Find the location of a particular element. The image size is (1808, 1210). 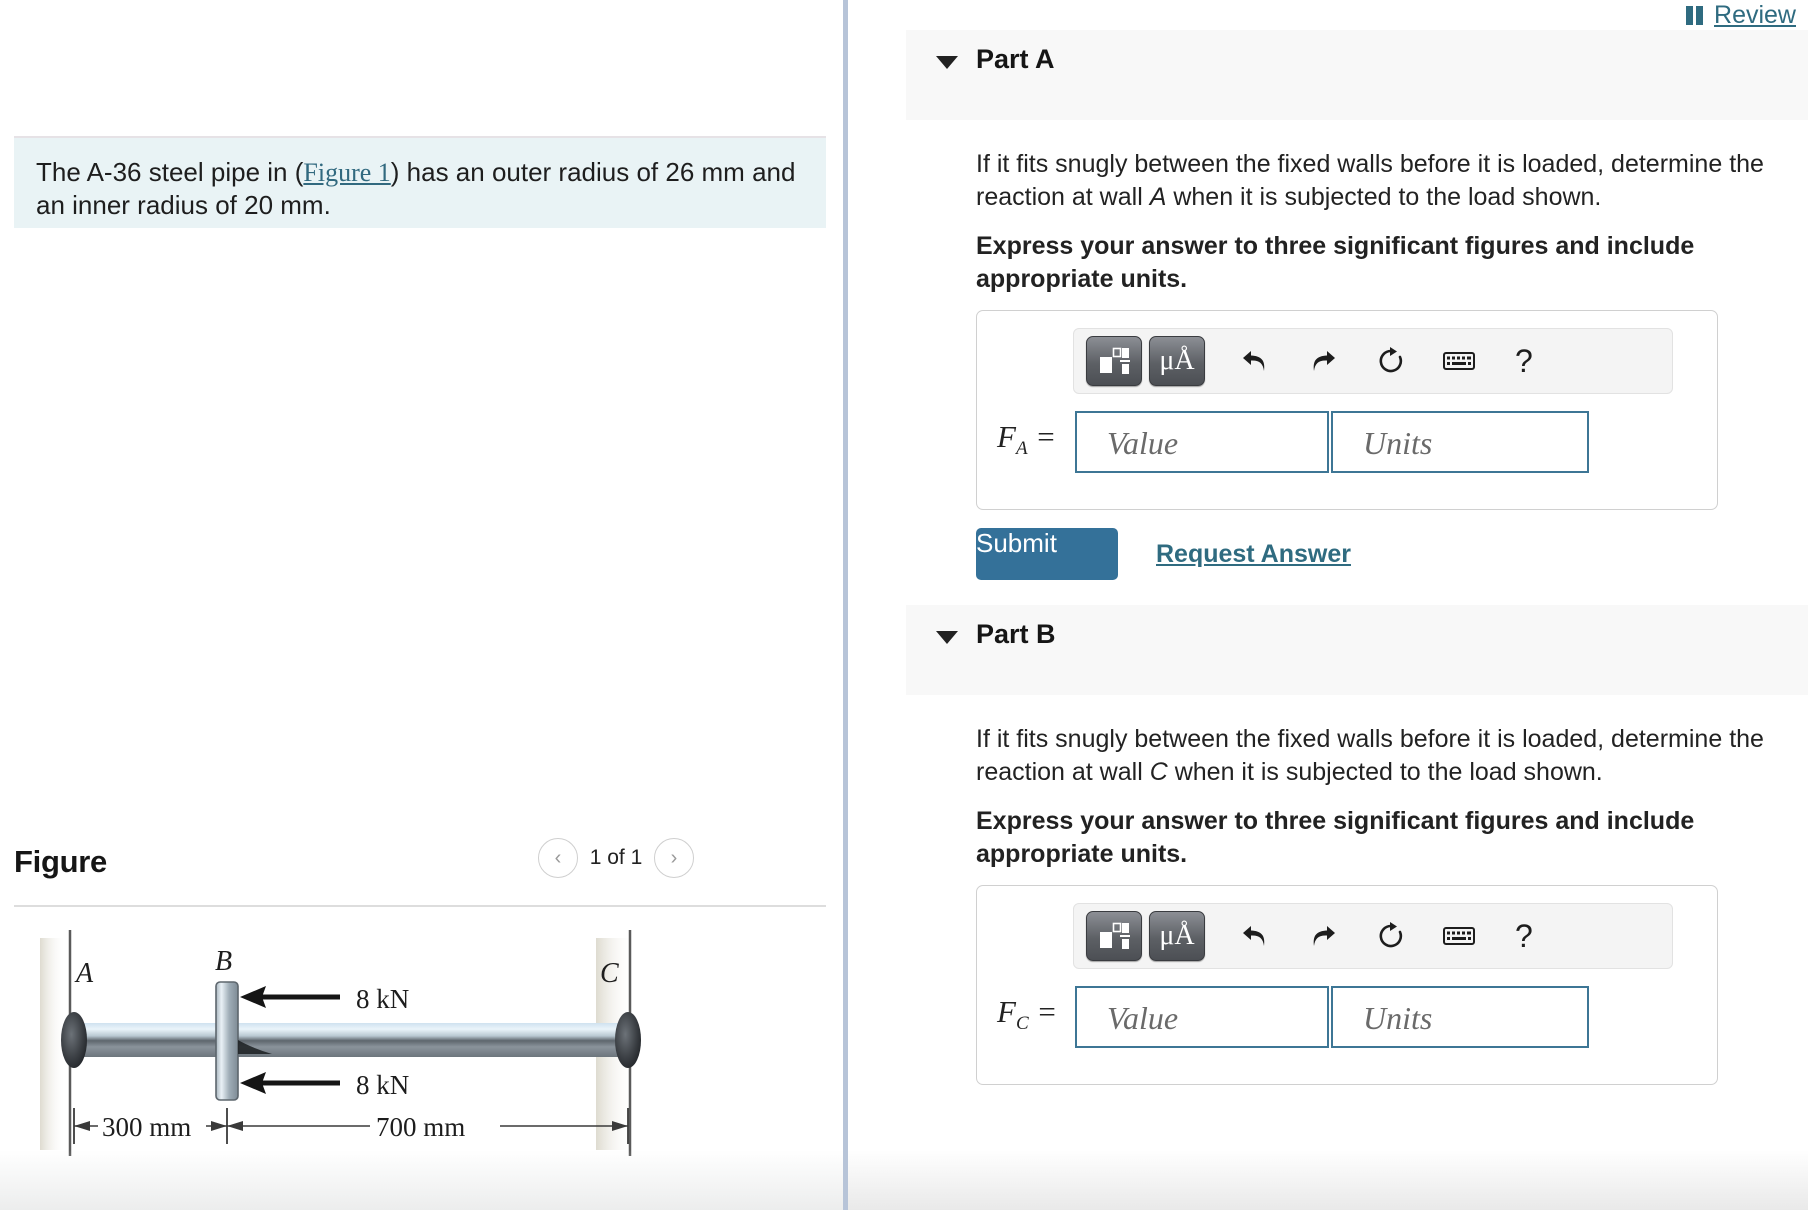

question-prefix: The A-36 steel pipe in ( is located at coordinates (170, 172).